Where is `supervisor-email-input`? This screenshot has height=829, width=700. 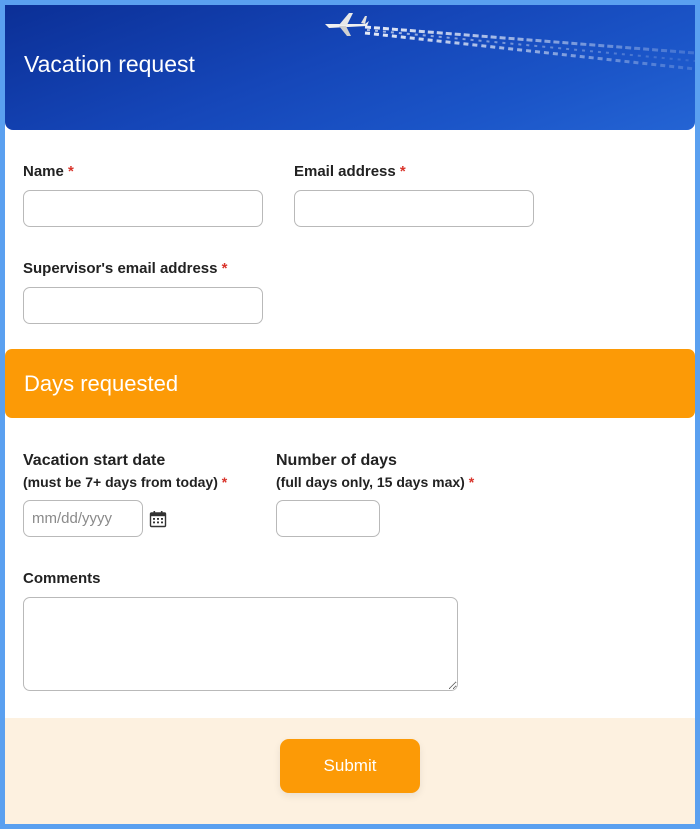 supervisor-email-input is located at coordinates (143, 305).